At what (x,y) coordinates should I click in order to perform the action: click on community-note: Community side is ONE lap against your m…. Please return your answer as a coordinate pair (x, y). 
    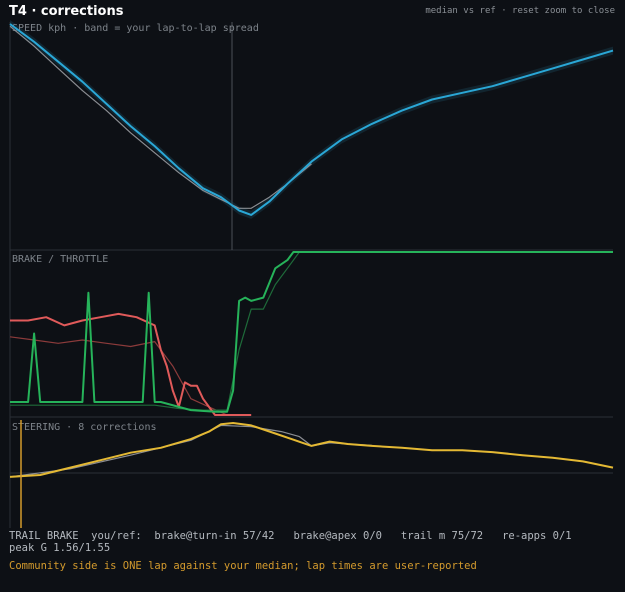
    Looking at the image, I should click on (243, 566).